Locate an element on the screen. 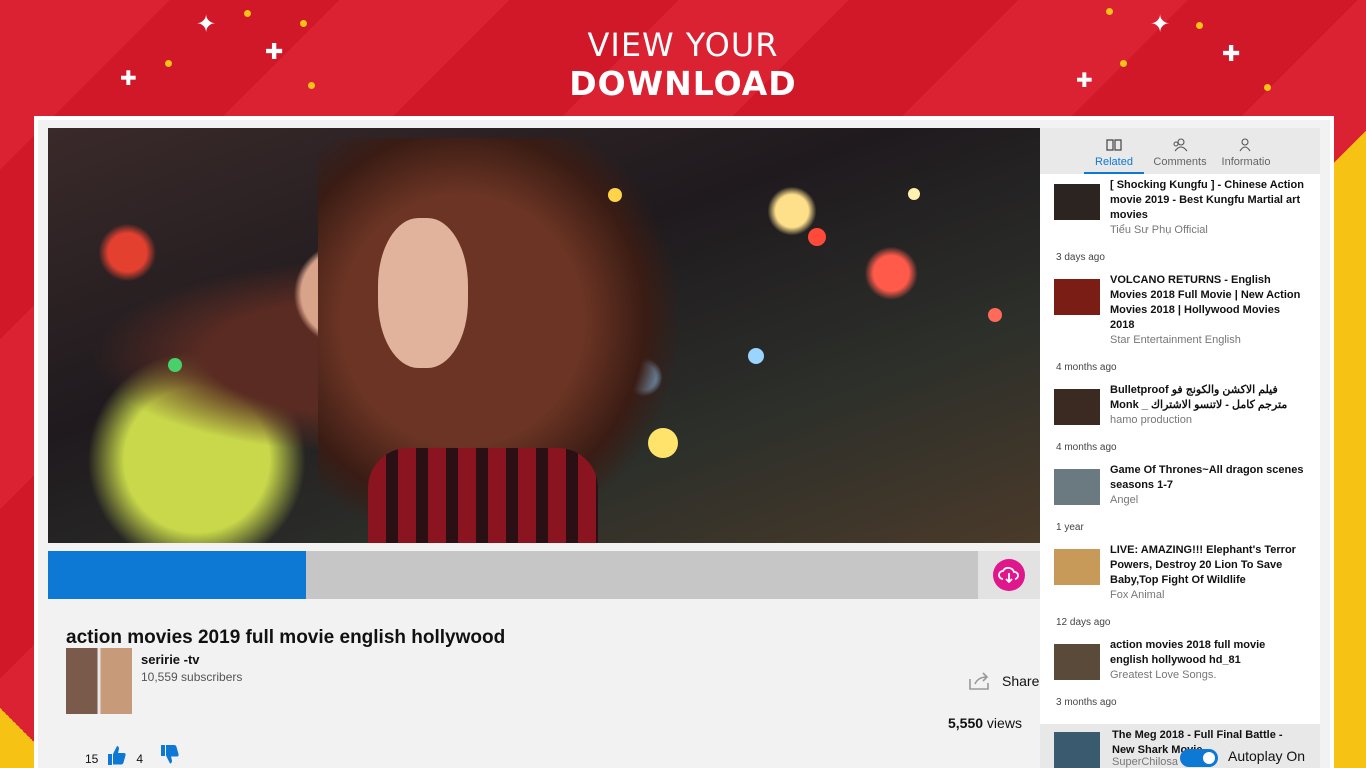 This screenshot has height=768, width=1366. autoplay-channel: SuperChilosa is located at coordinates (1145, 762).